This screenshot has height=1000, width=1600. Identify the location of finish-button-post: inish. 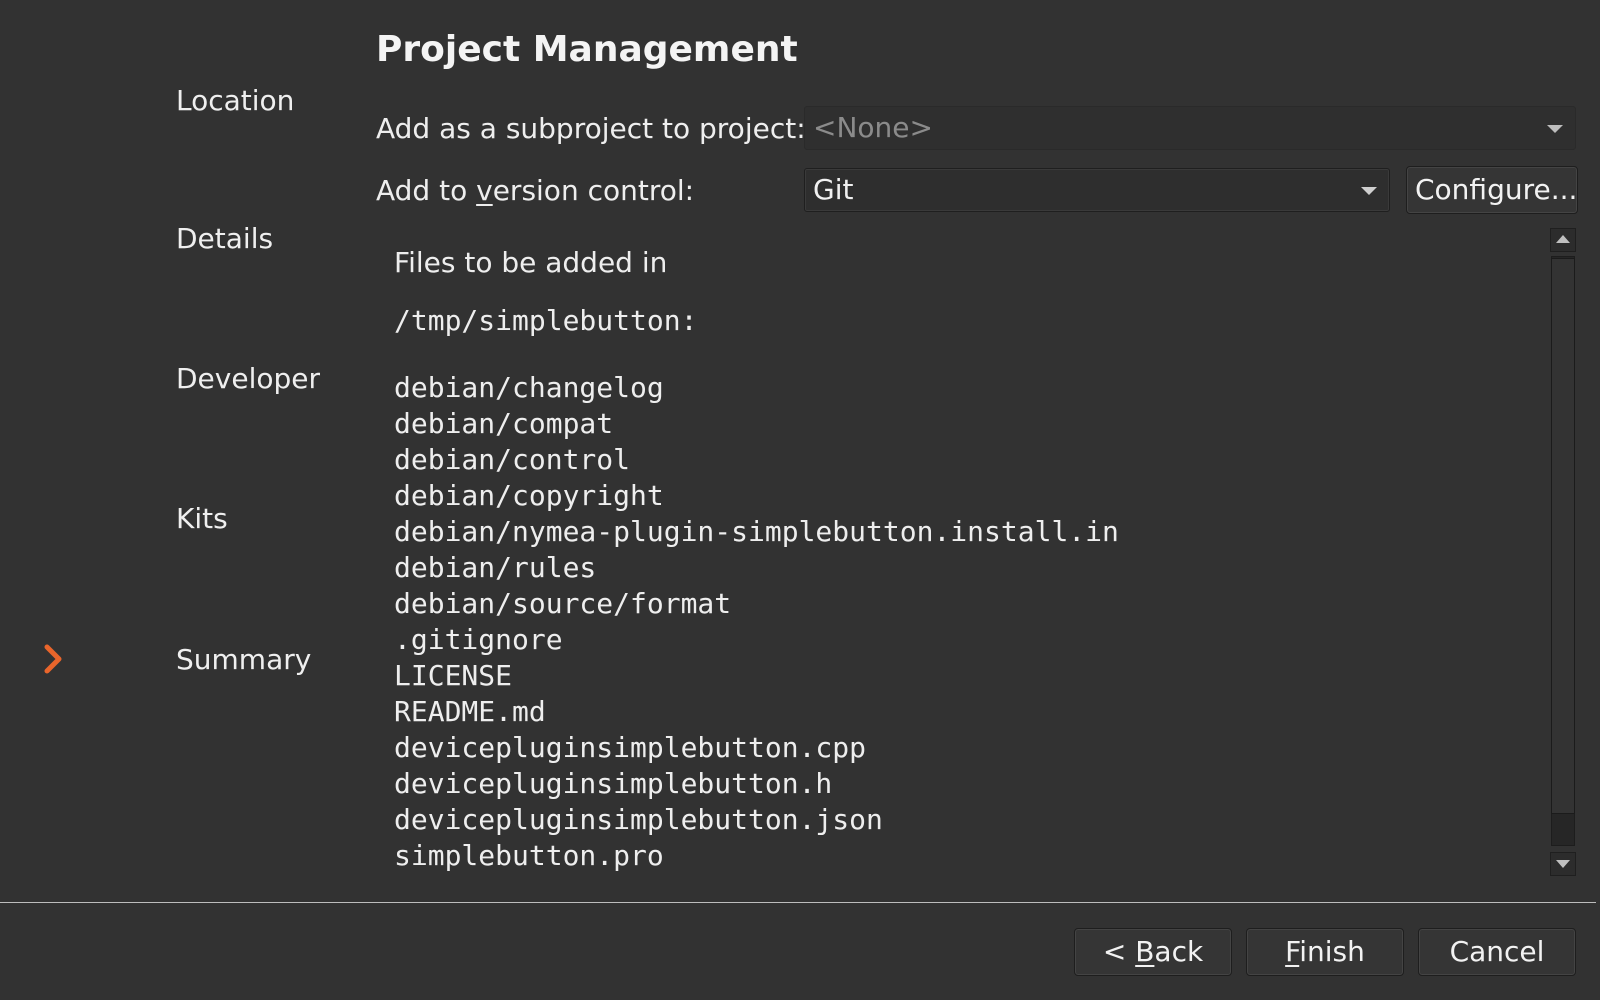
(1332, 951).